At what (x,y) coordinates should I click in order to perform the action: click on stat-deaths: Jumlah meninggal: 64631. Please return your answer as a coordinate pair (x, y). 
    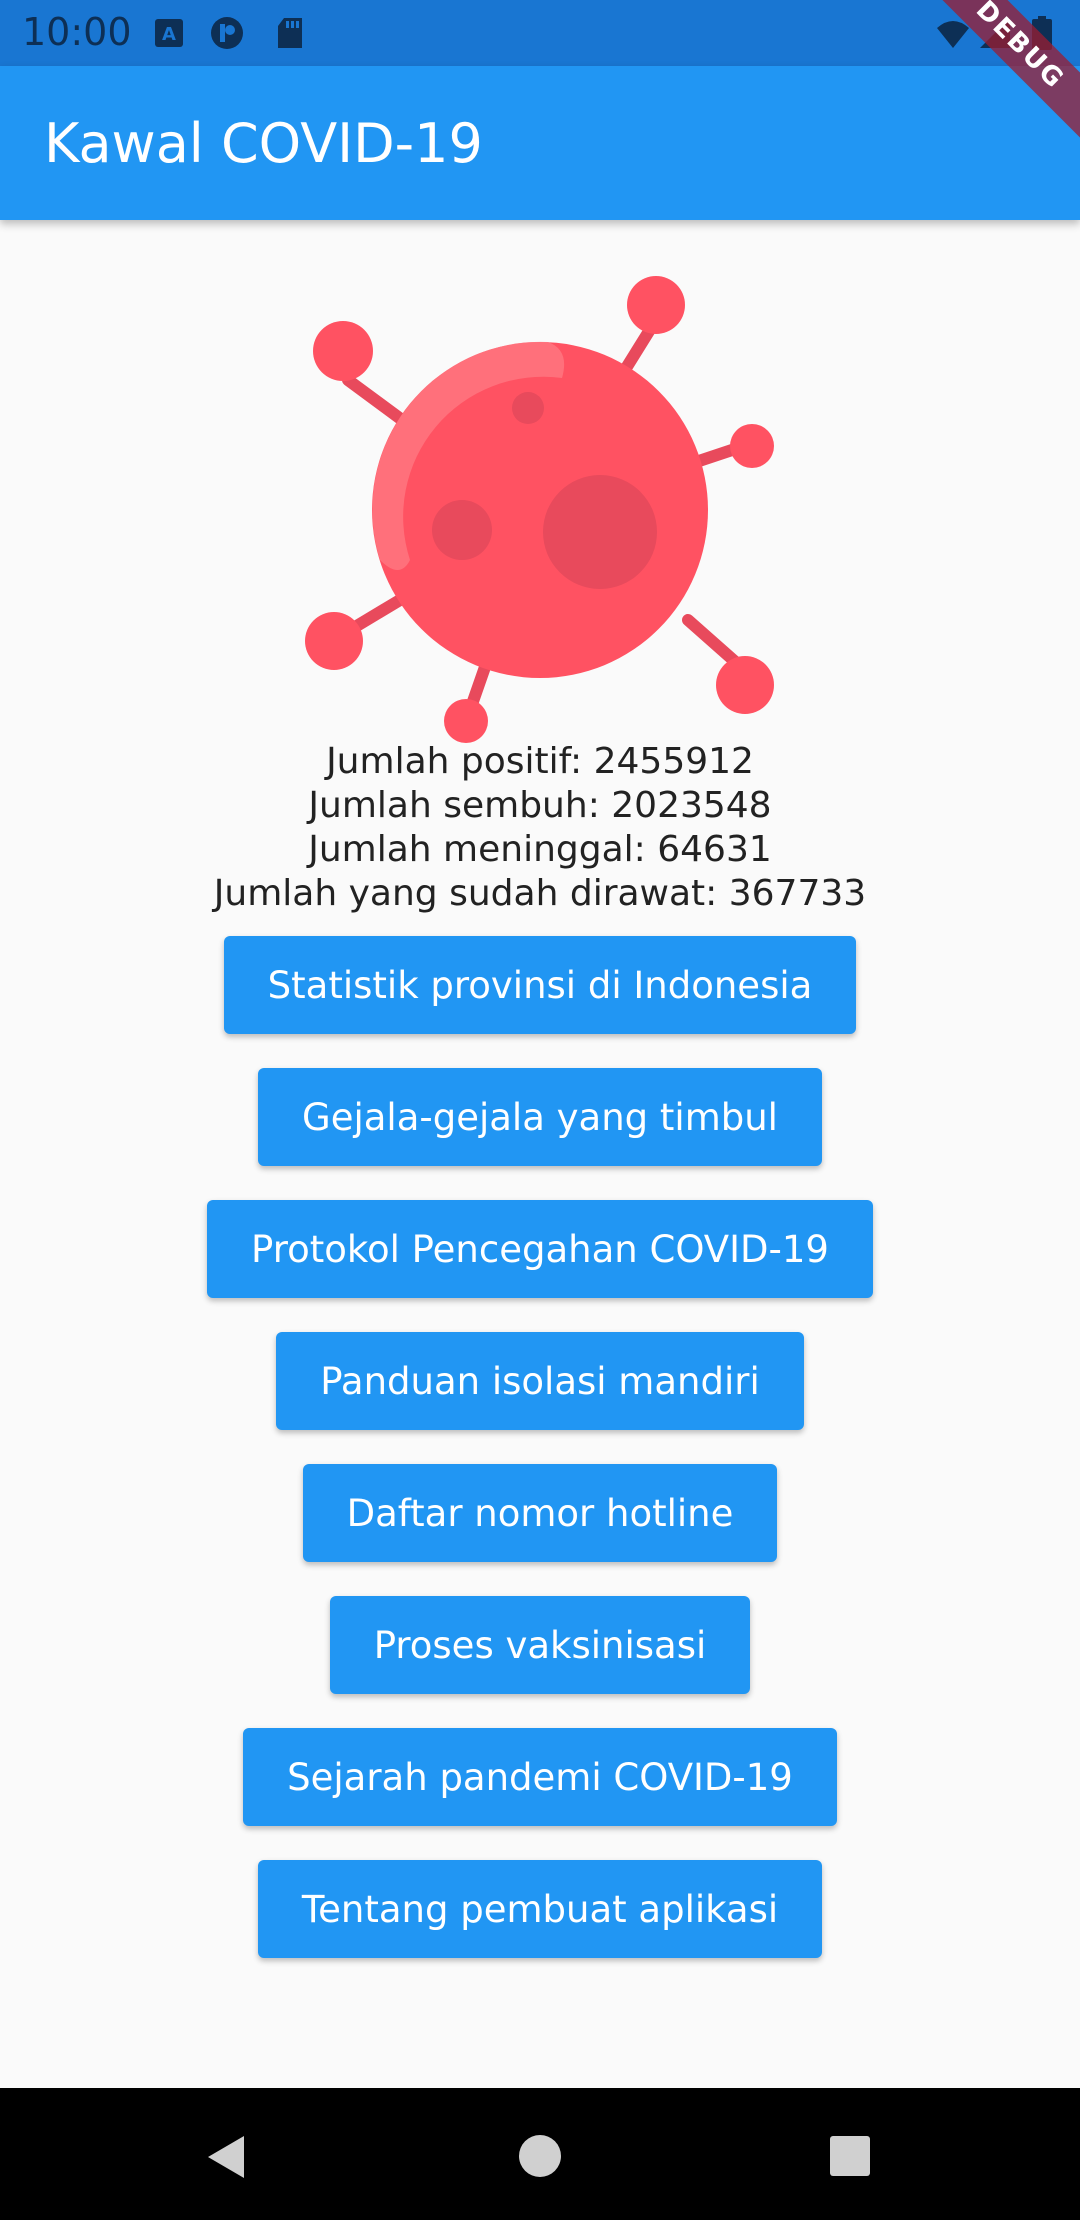
    Looking at the image, I should click on (540, 849).